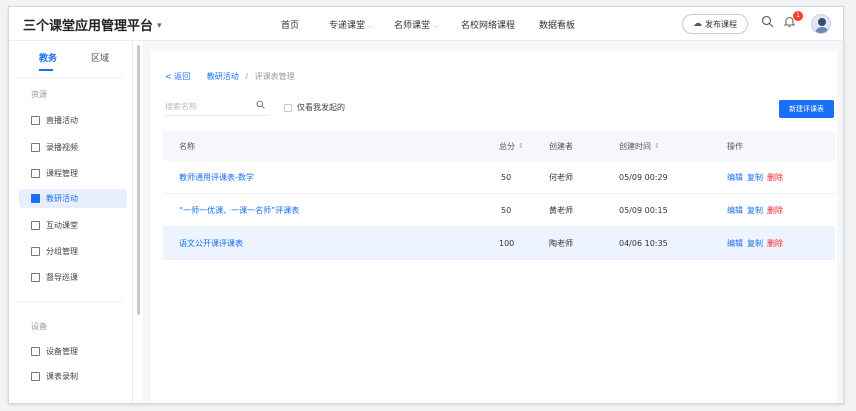 Image resolution: width=856 pixels, height=411 pixels. I want to click on sidebar-item-label: 分组管理, so click(62, 251).